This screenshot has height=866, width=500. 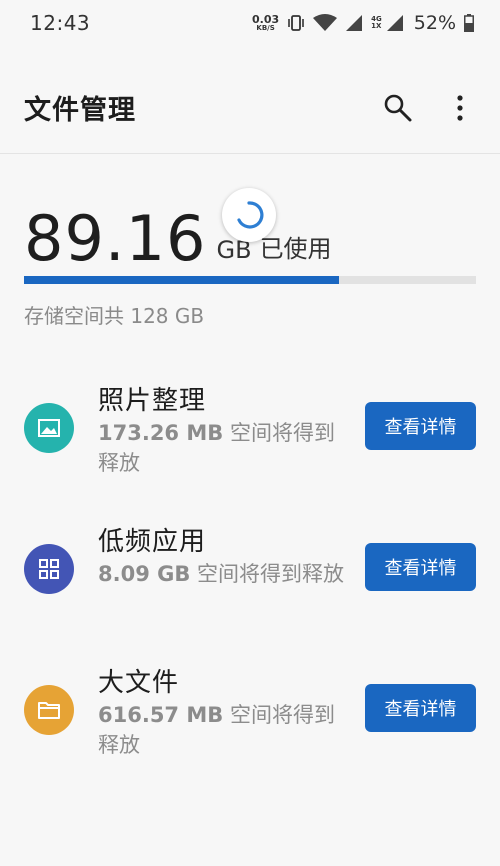 I want to click on image-icon, so click(x=49, y=428).